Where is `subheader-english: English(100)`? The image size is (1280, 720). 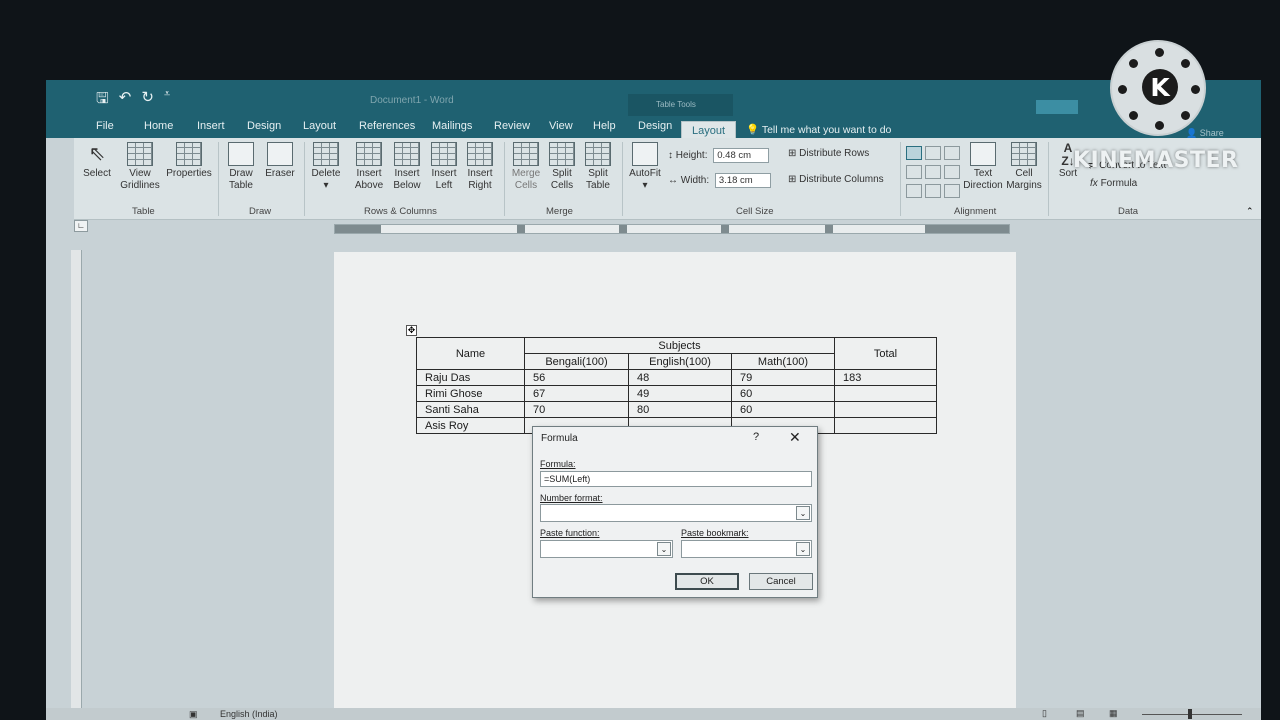 subheader-english: English(100) is located at coordinates (680, 361).